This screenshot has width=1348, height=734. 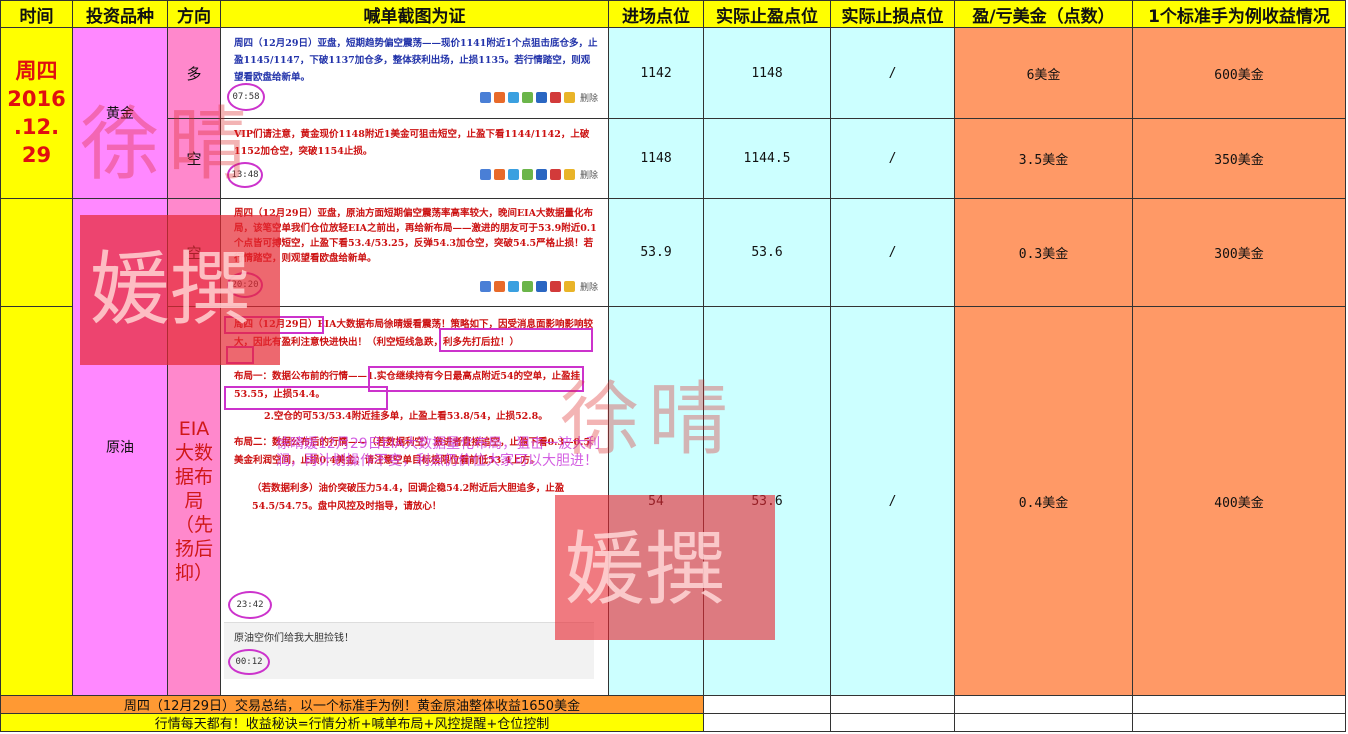 What do you see at coordinates (1044, 159) in the screenshot?
I see `pnl-row2: 3.5美金` at bounding box center [1044, 159].